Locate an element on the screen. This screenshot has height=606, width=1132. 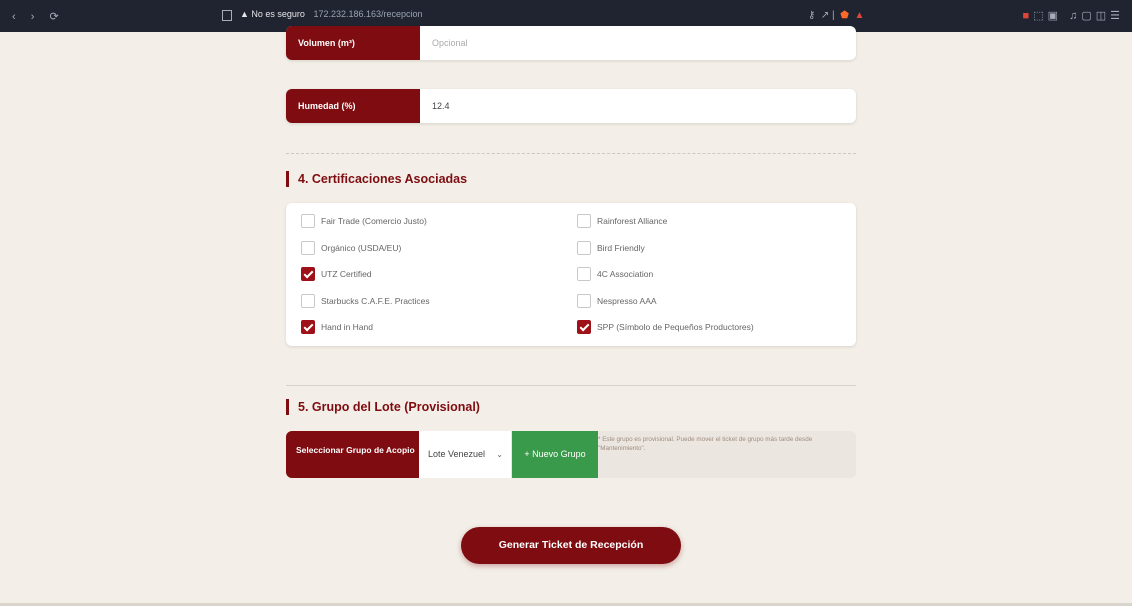
window-icon: ▢ is located at coordinates (1088, 16).